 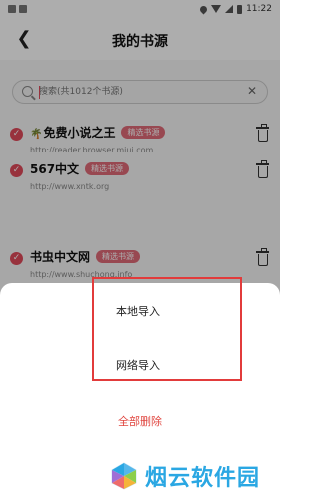 I want to click on annotation-highlight-box, so click(x=167, y=329).